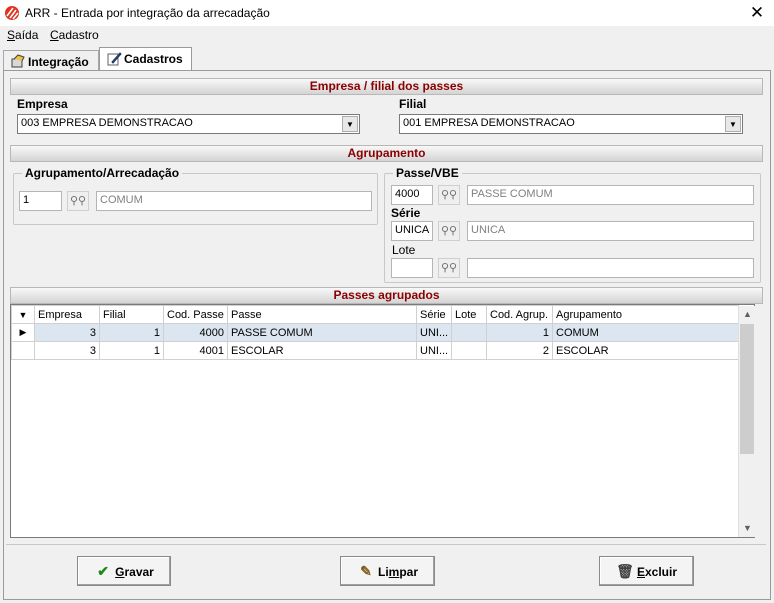  I want to click on serie-code-input: UNICA, so click(412, 231).